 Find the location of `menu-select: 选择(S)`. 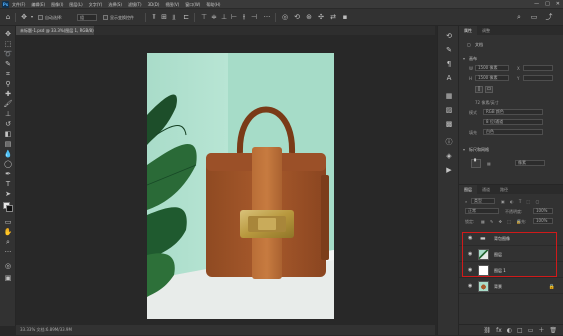

menu-select: 选择(S) is located at coordinates (115, 5).